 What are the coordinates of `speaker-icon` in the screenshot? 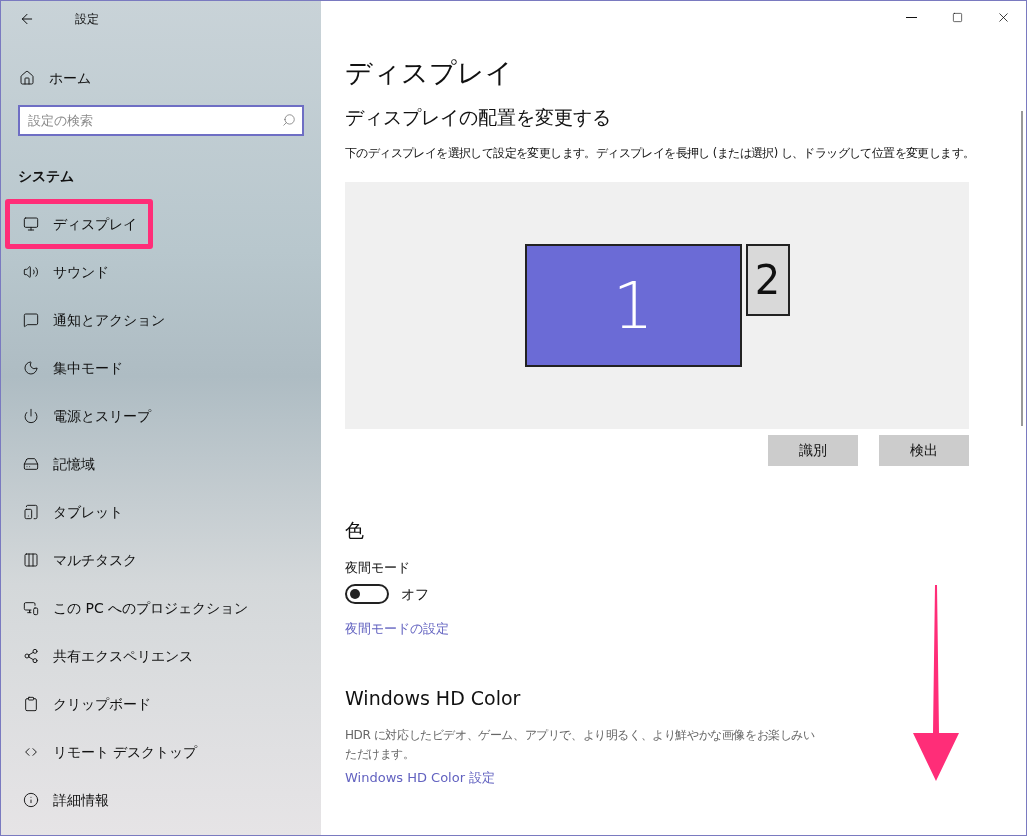 It's located at (31, 272).